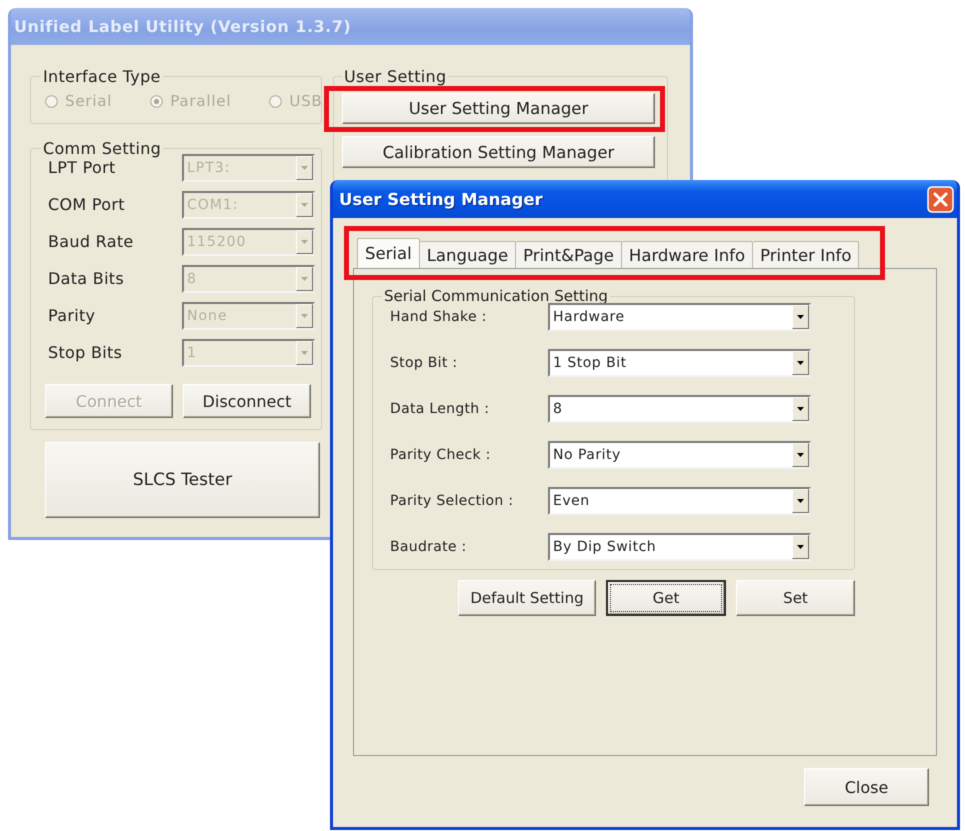  I want to click on group-label: Interface Type, so click(102, 76).